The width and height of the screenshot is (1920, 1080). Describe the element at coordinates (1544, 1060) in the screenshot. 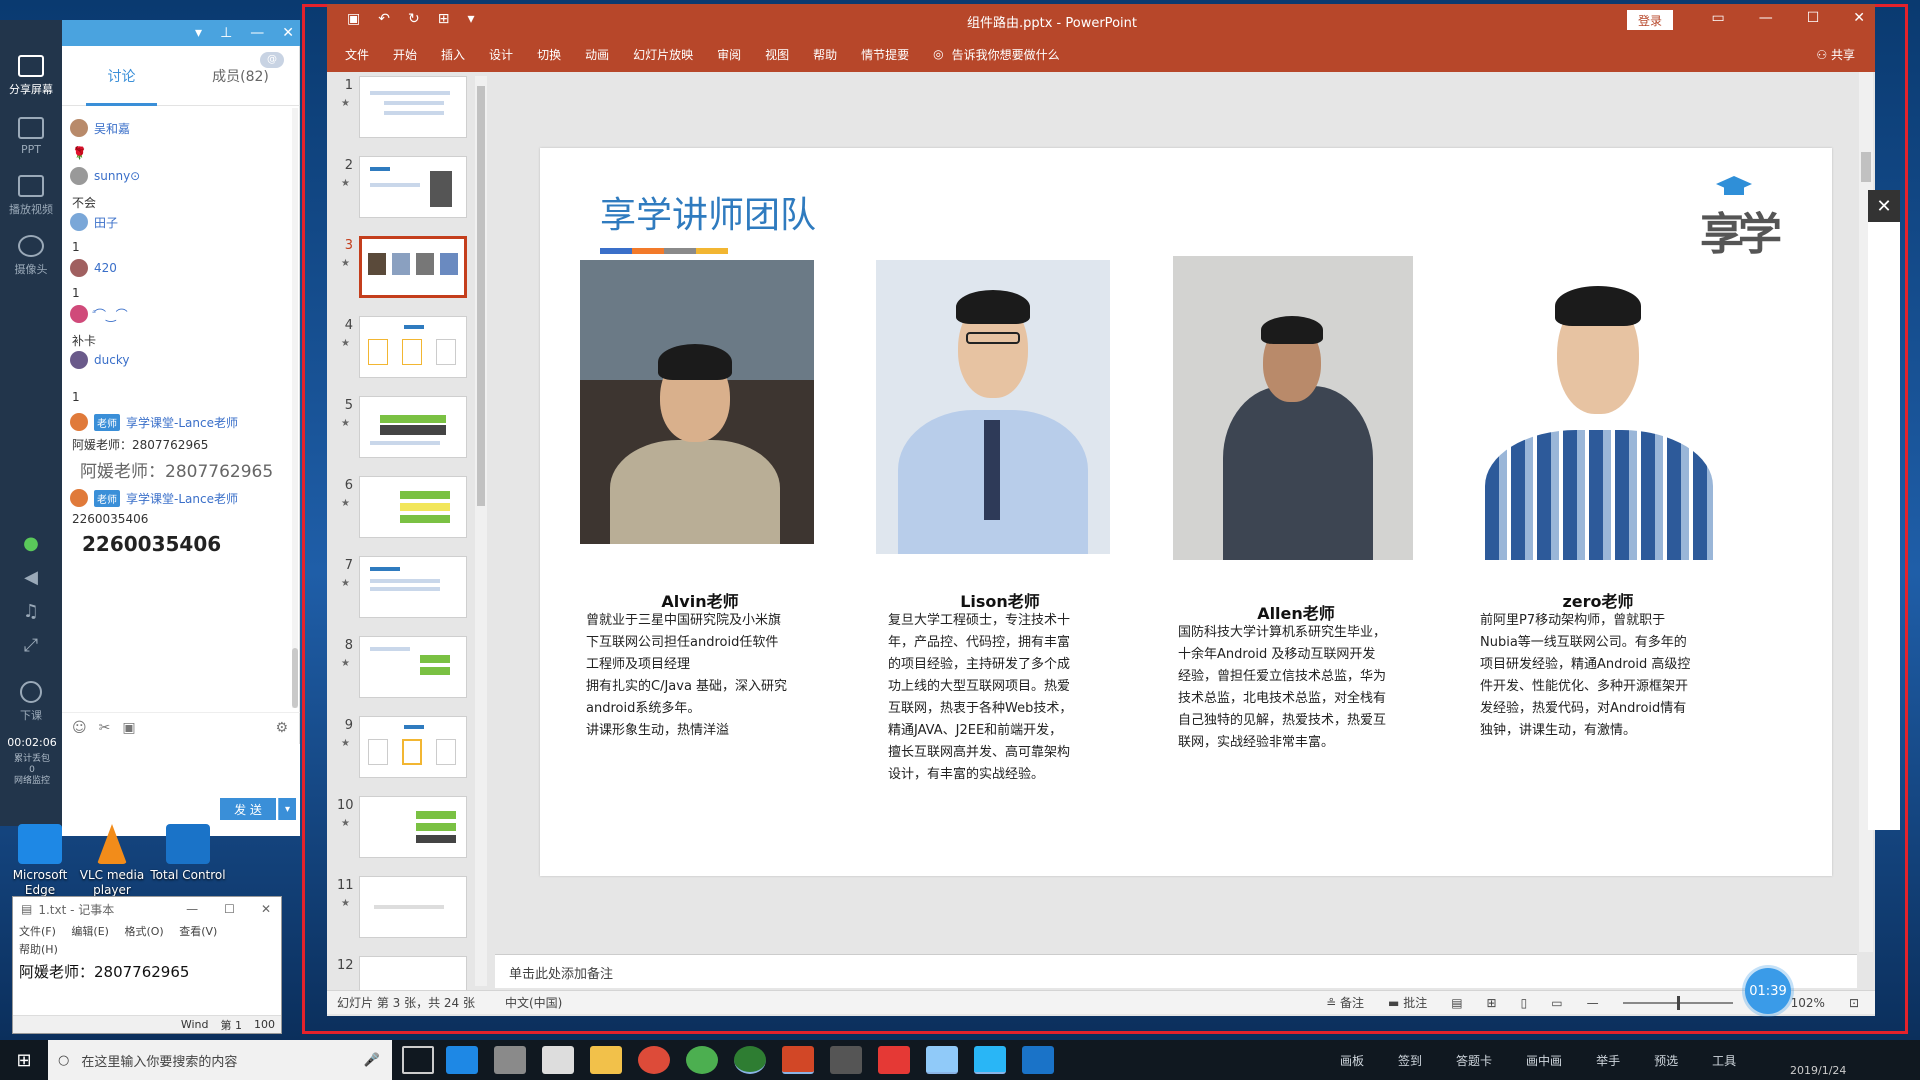

I see `tool-pip: 画中画` at that location.